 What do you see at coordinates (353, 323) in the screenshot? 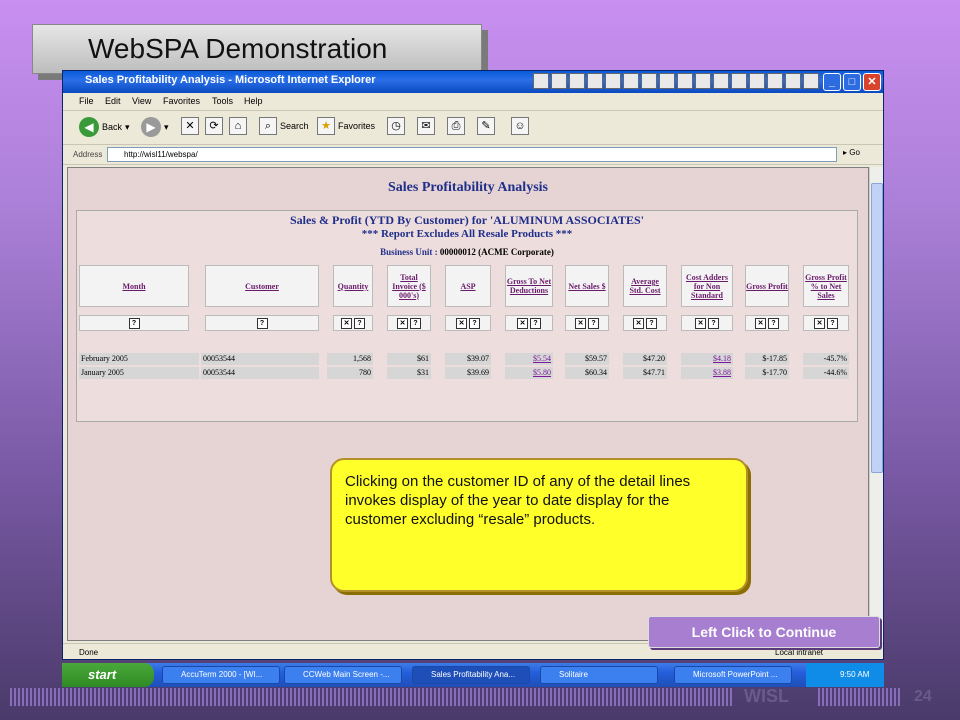
I see `sort-cell-quantity: ✕?` at bounding box center [353, 323].